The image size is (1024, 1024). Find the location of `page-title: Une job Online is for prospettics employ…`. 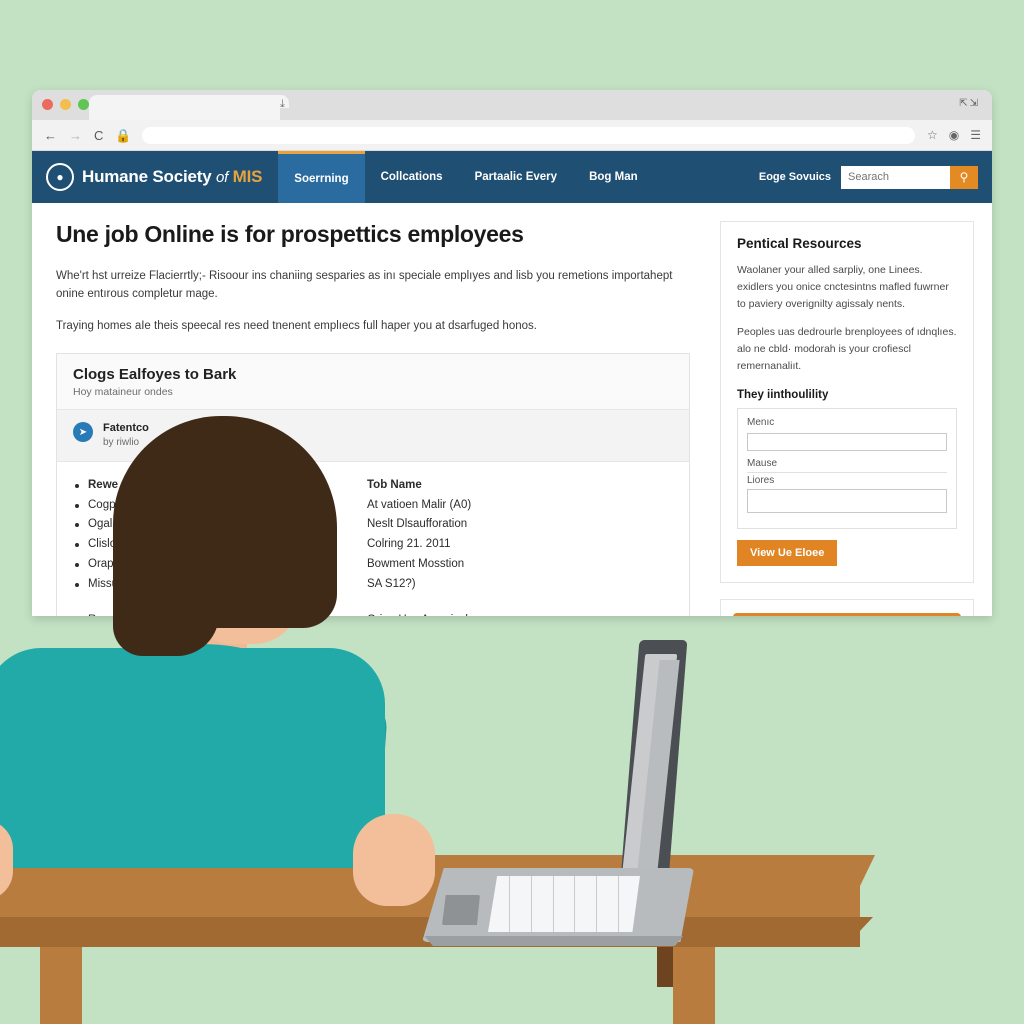

page-title: Une job Online is for prospettics employ… is located at coordinates (290, 234).